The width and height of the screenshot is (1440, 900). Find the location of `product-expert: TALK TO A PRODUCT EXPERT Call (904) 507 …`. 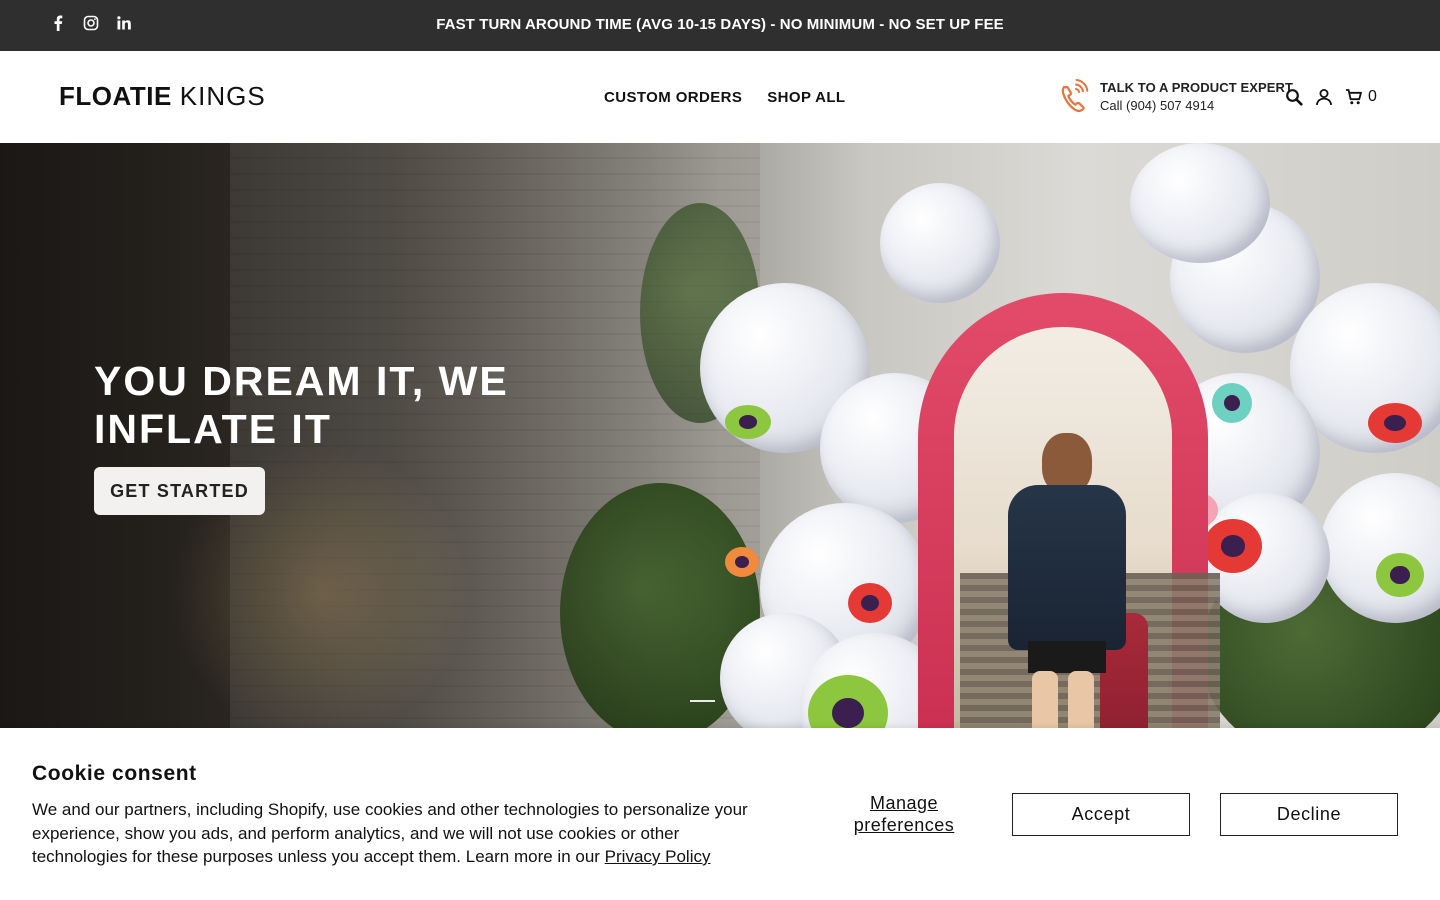

product-expert: TALK TO A PRODUCT EXPERT Call (904) 507 … is located at coordinates (1175, 96).